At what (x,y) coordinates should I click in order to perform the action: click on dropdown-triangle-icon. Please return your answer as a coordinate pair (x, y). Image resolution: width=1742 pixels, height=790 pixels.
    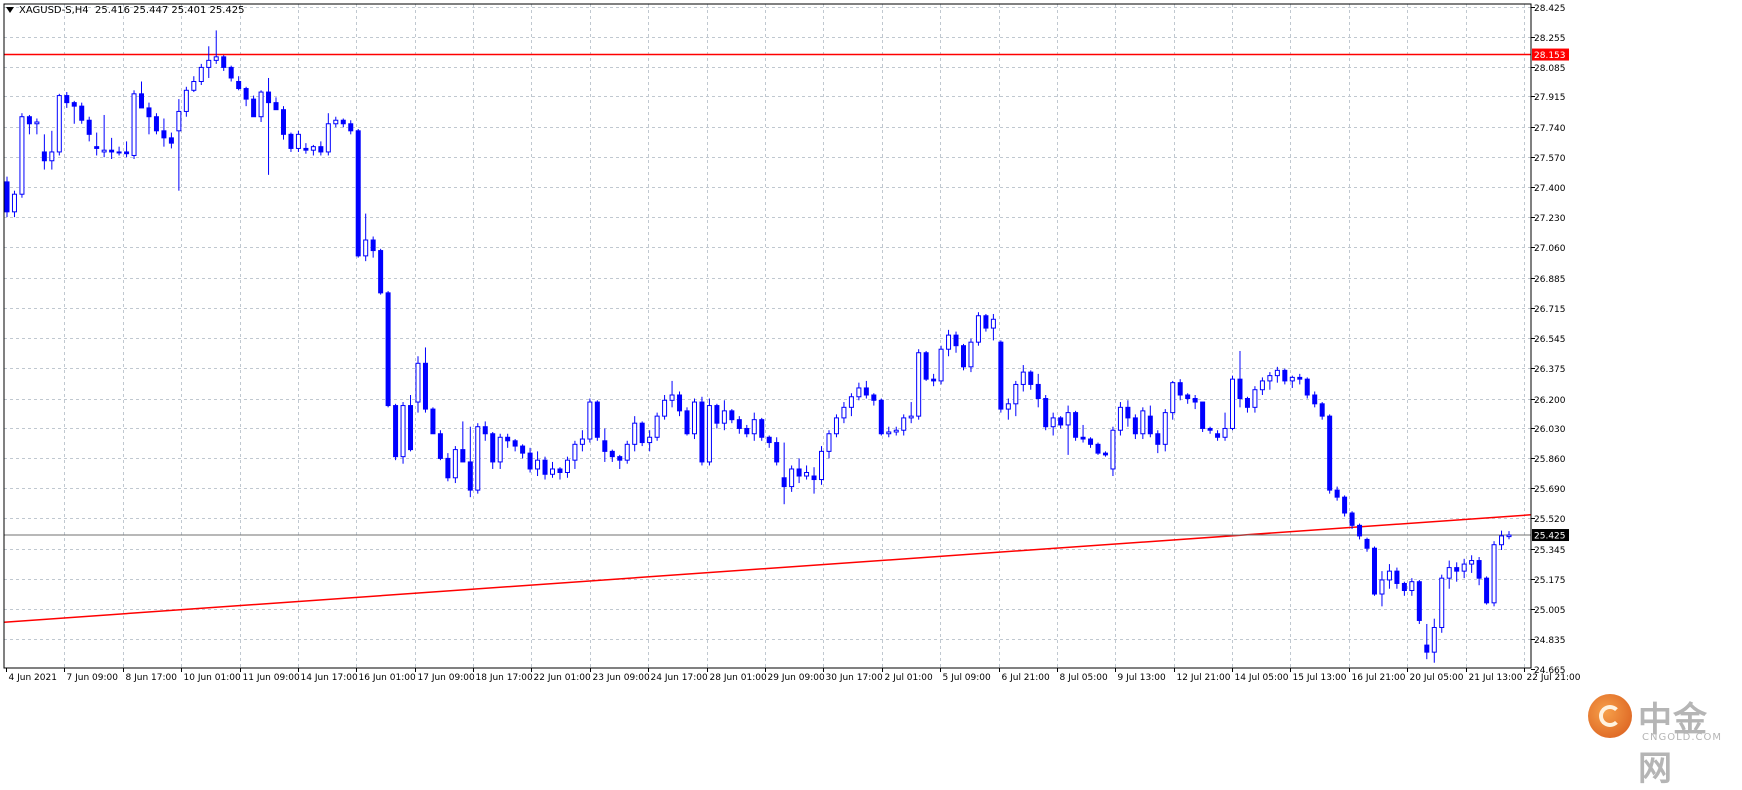
    Looking at the image, I should click on (10, 10).